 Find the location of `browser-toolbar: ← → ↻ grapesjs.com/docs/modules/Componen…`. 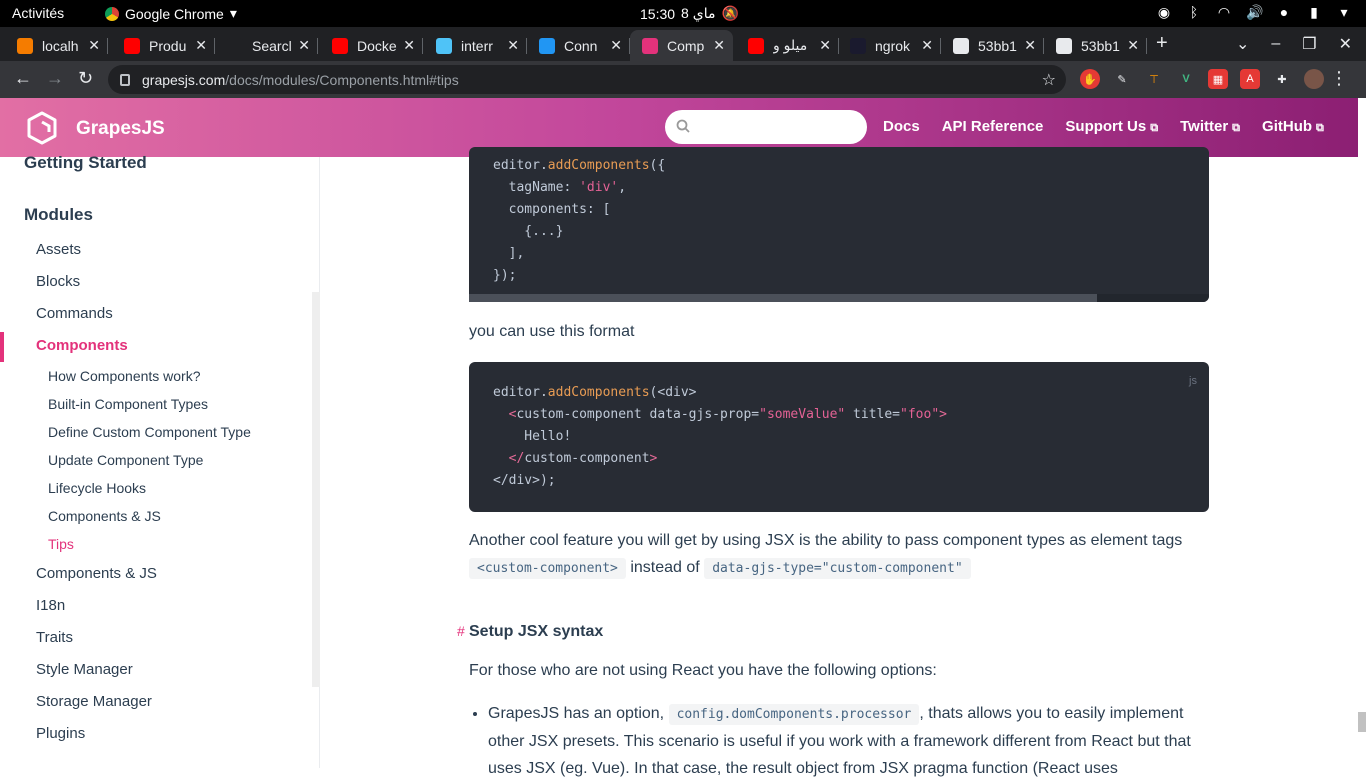

browser-toolbar: ← → ↻ grapesjs.com/docs/modules/Componen… is located at coordinates (683, 79).